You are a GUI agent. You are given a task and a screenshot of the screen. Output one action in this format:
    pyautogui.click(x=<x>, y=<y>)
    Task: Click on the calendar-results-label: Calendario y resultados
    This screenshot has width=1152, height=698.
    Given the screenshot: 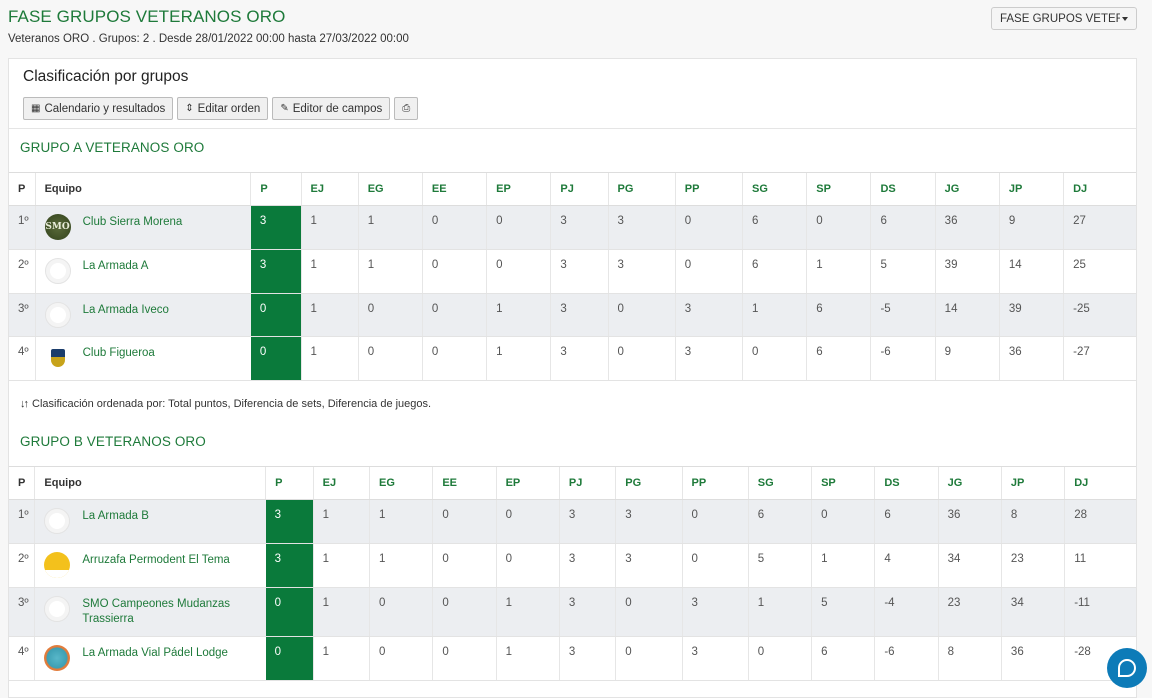 What is the action you would take?
    pyautogui.click(x=105, y=108)
    